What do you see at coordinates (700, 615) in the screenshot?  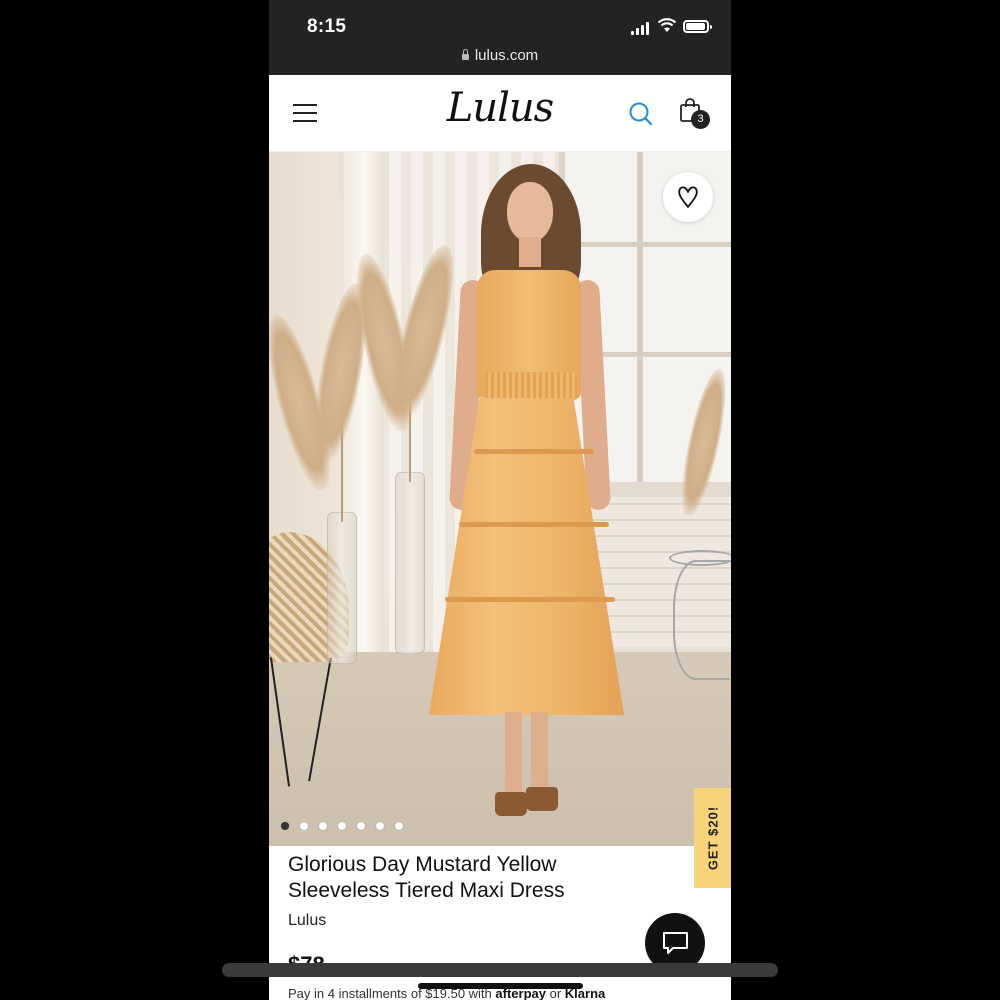 I see `side-table` at bounding box center [700, 615].